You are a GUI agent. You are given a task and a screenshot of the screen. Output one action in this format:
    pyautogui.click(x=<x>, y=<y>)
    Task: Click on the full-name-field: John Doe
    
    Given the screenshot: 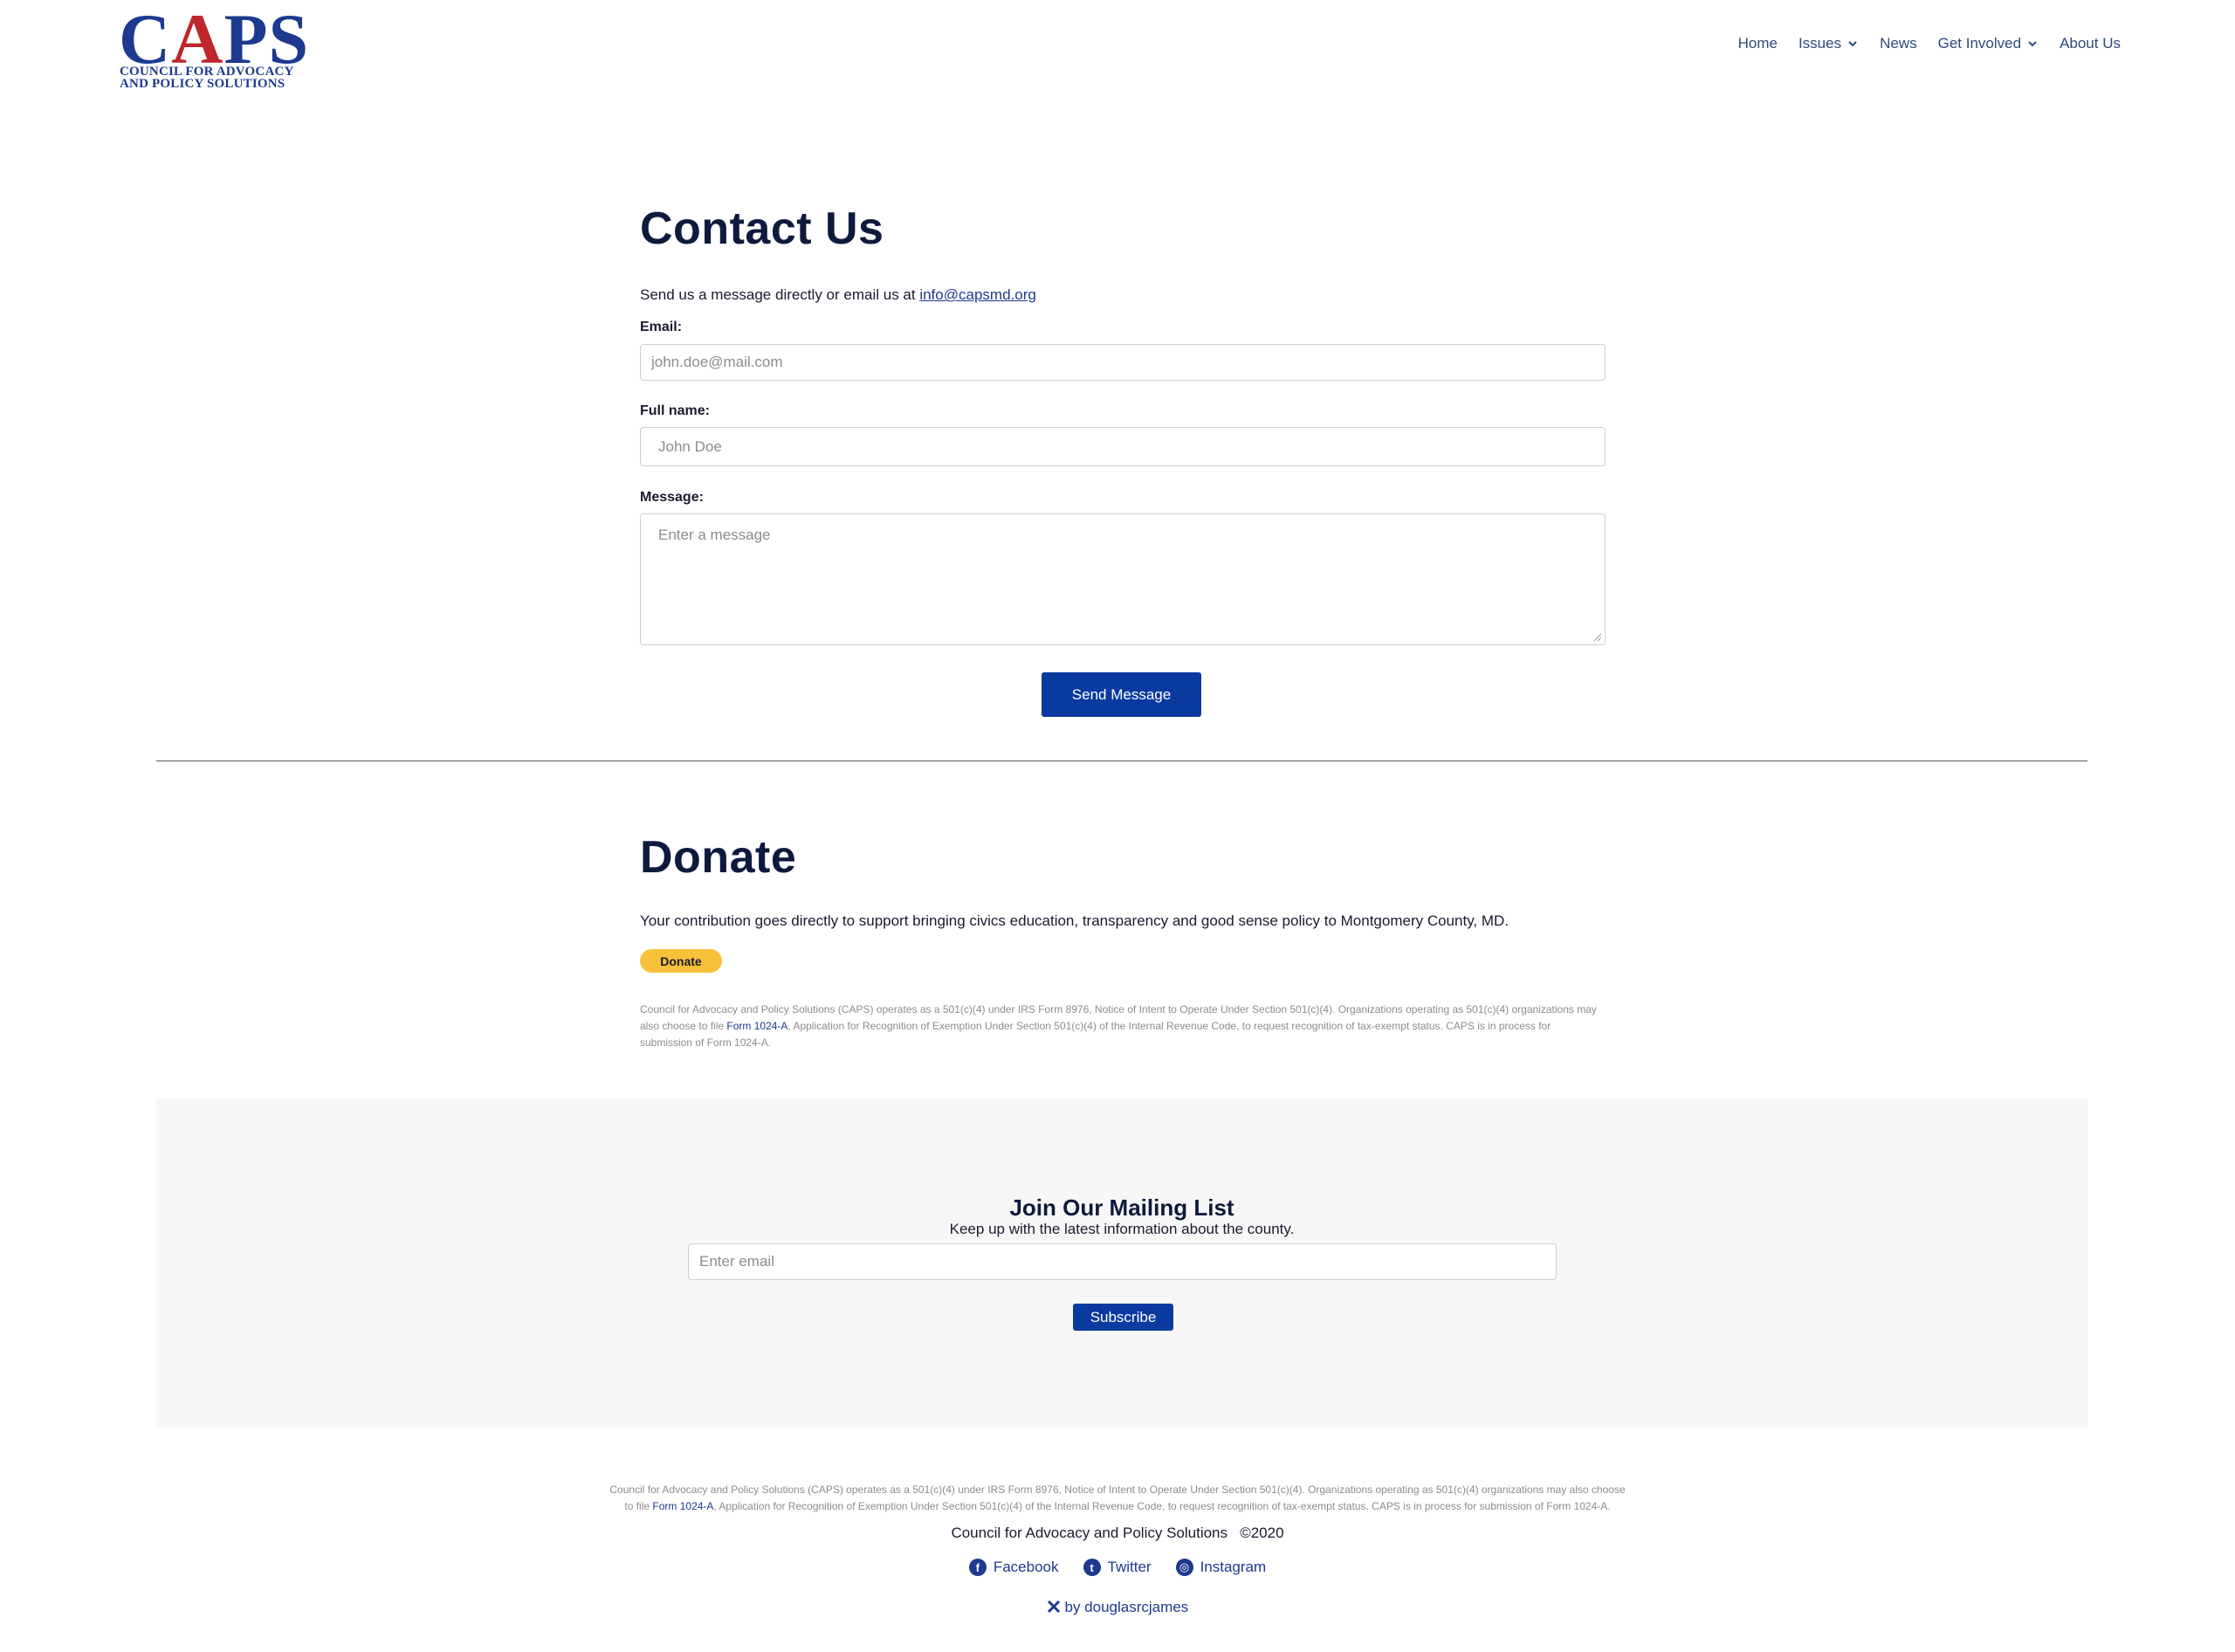 What is the action you would take?
    pyautogui.click(x=1123, y=446)
    